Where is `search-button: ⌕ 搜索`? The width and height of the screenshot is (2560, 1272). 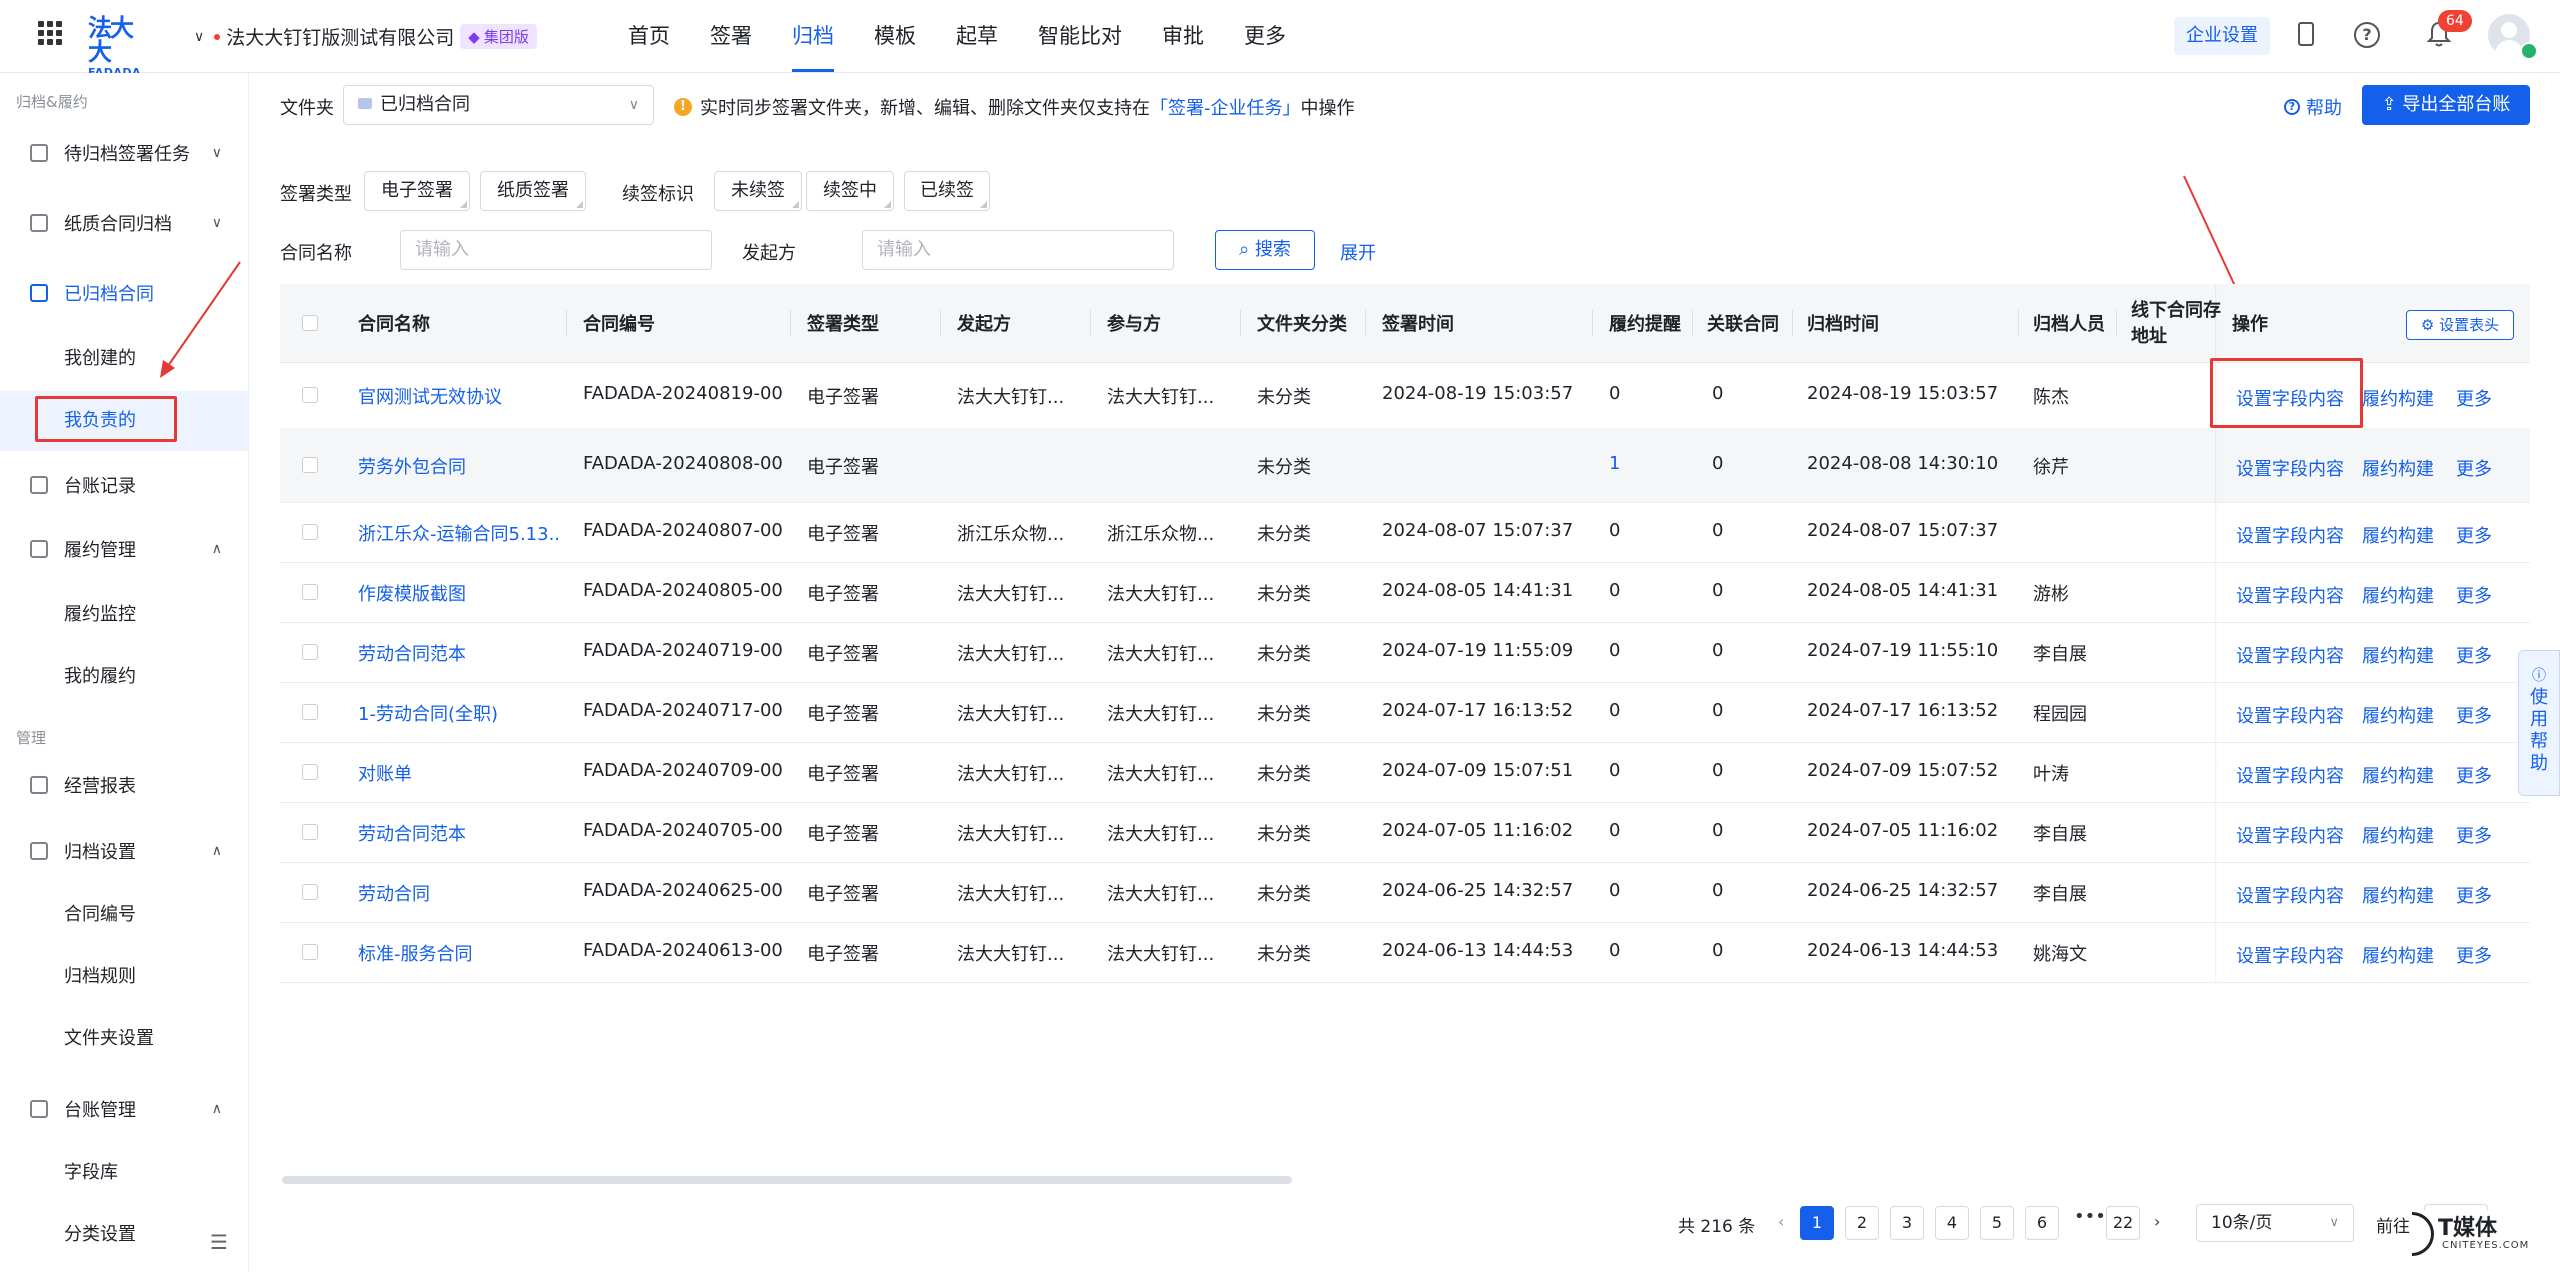 search-button: ⌕ 搜索 is located at coordinates (1265, 250).